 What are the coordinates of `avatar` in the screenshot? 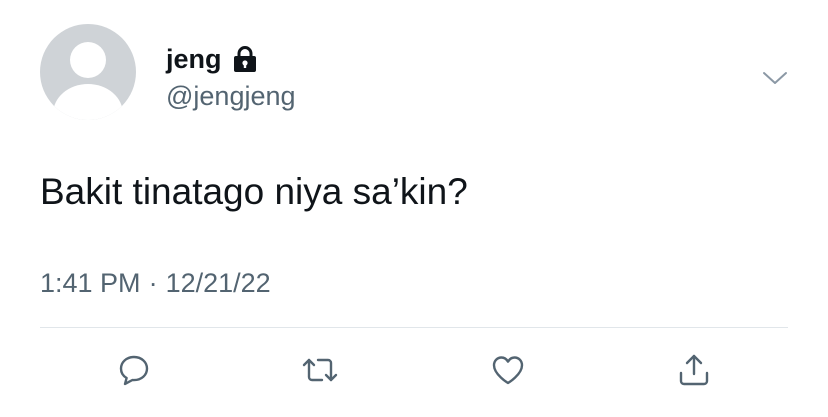 It's located at (88, 72).